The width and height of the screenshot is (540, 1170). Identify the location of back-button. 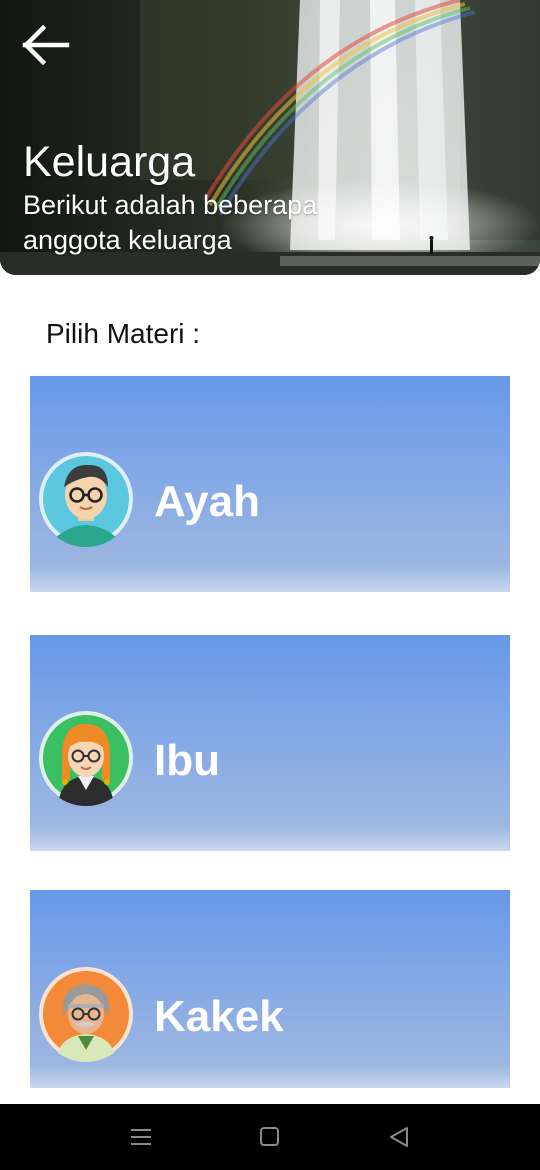
(46, 45).